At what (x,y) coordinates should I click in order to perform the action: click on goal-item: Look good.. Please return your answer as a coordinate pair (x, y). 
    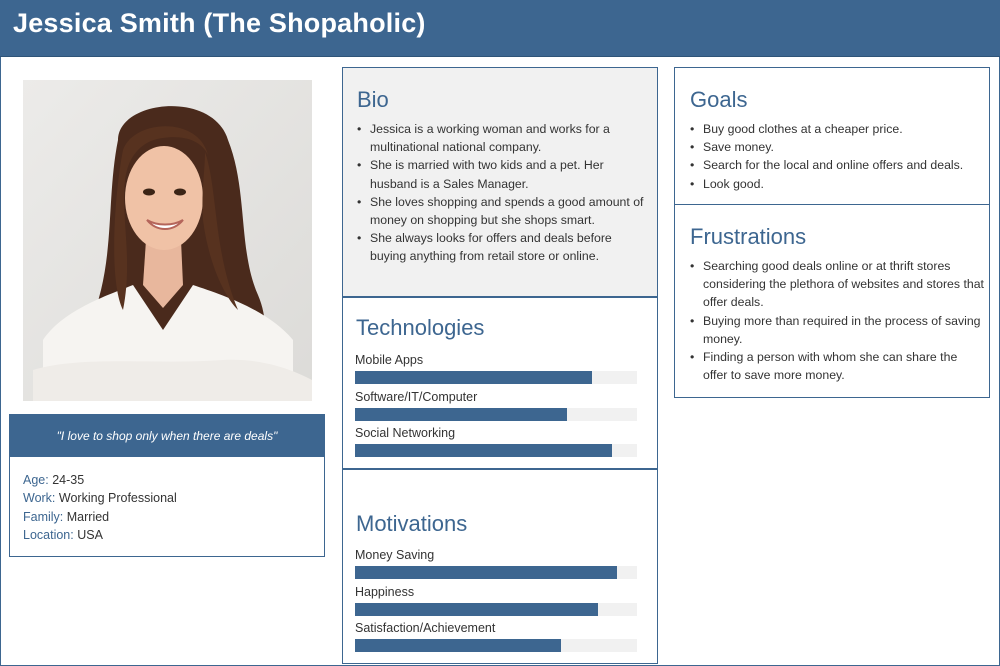
    Looking at the image, I should click on (836, 184).